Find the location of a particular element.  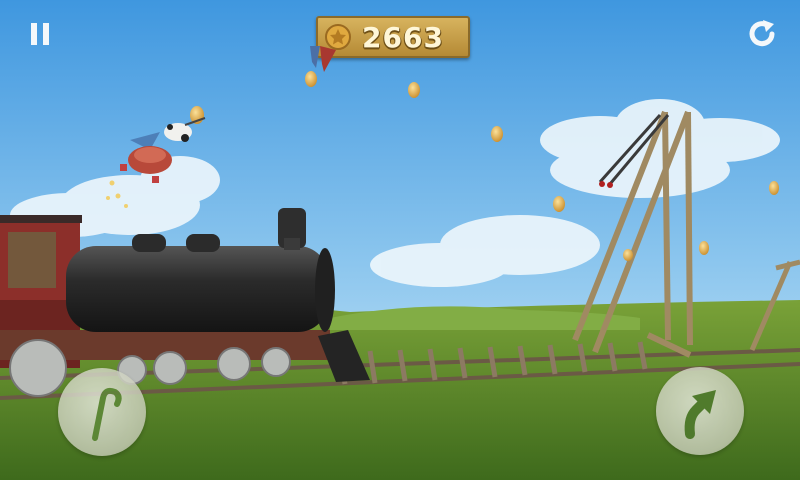

umbrella-handle-icon is located at coordinates (107, 414).